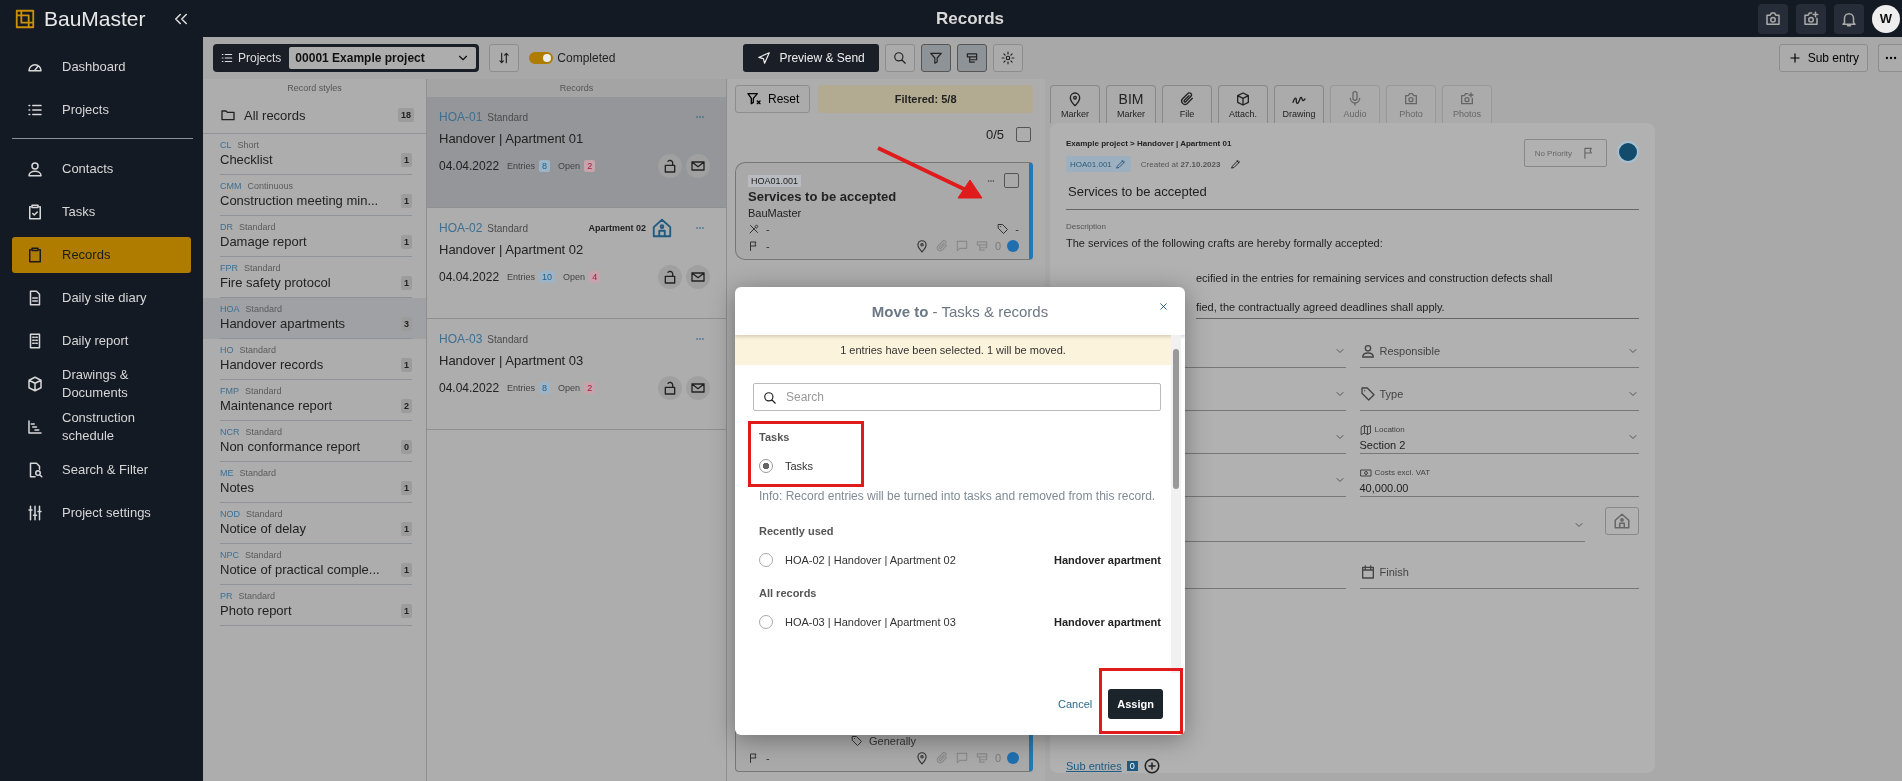  Describe the element at coordinates (981, 246) in the screenshot. I see `stack-icon` at that location.